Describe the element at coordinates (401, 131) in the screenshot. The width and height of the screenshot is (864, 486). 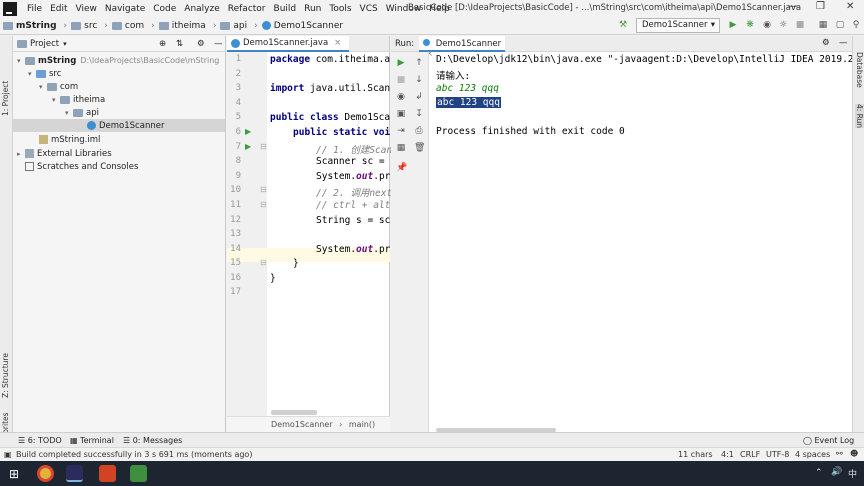
I see `exit-icon: ⇥` at that location.